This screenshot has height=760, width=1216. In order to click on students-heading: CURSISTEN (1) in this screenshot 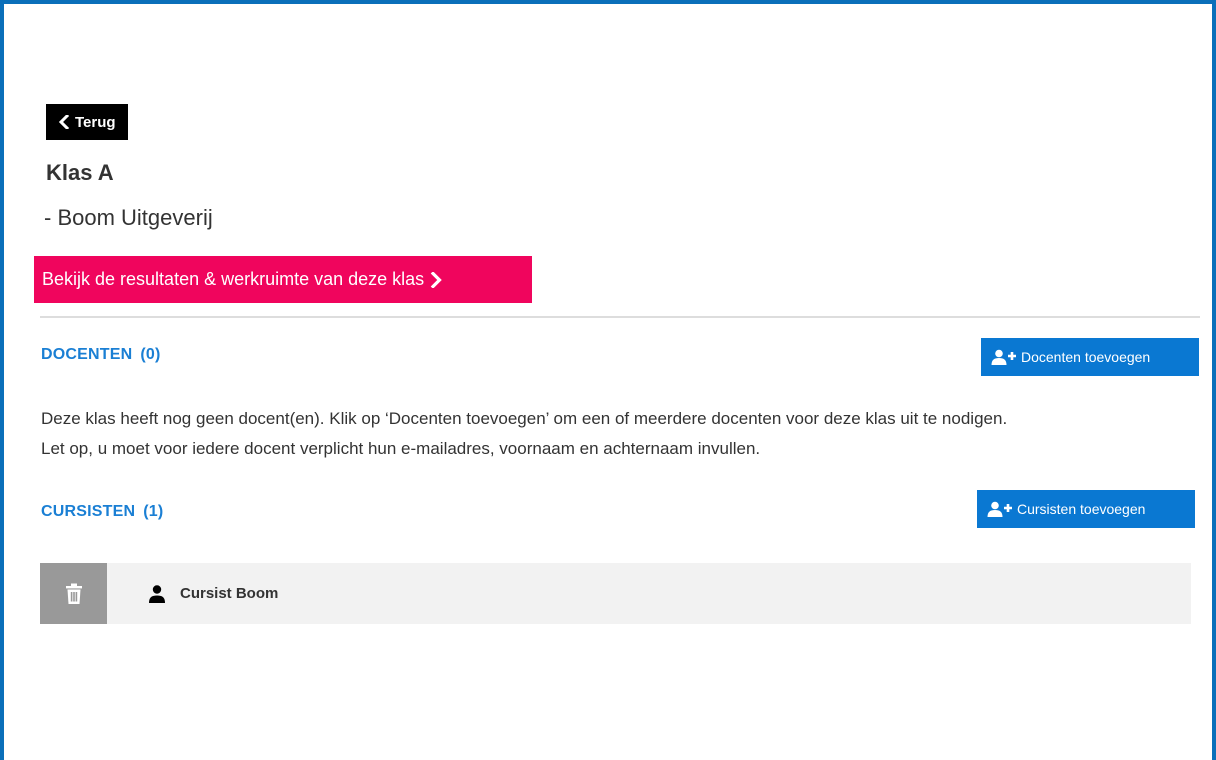, I will do `click(102, 512)`.